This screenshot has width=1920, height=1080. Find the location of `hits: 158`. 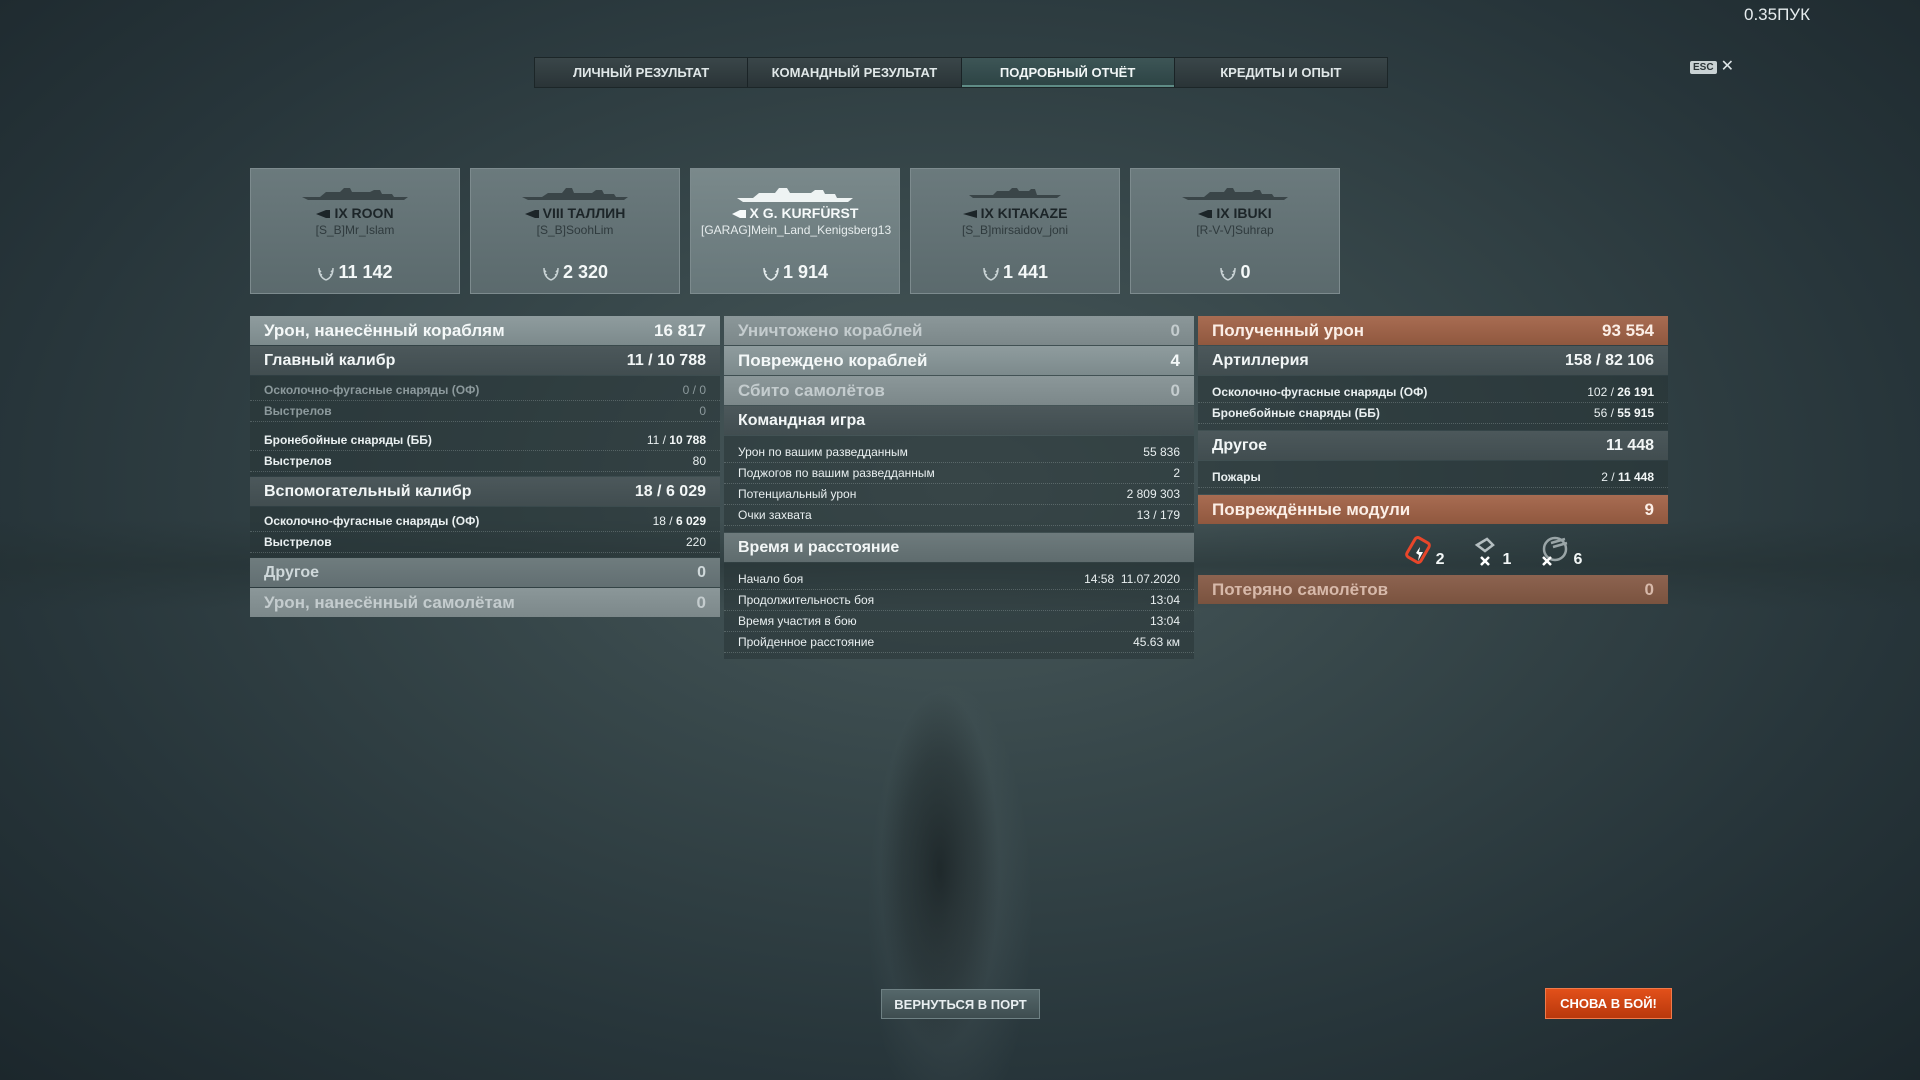

hits: 158 is located at coordinates (1578, 360).